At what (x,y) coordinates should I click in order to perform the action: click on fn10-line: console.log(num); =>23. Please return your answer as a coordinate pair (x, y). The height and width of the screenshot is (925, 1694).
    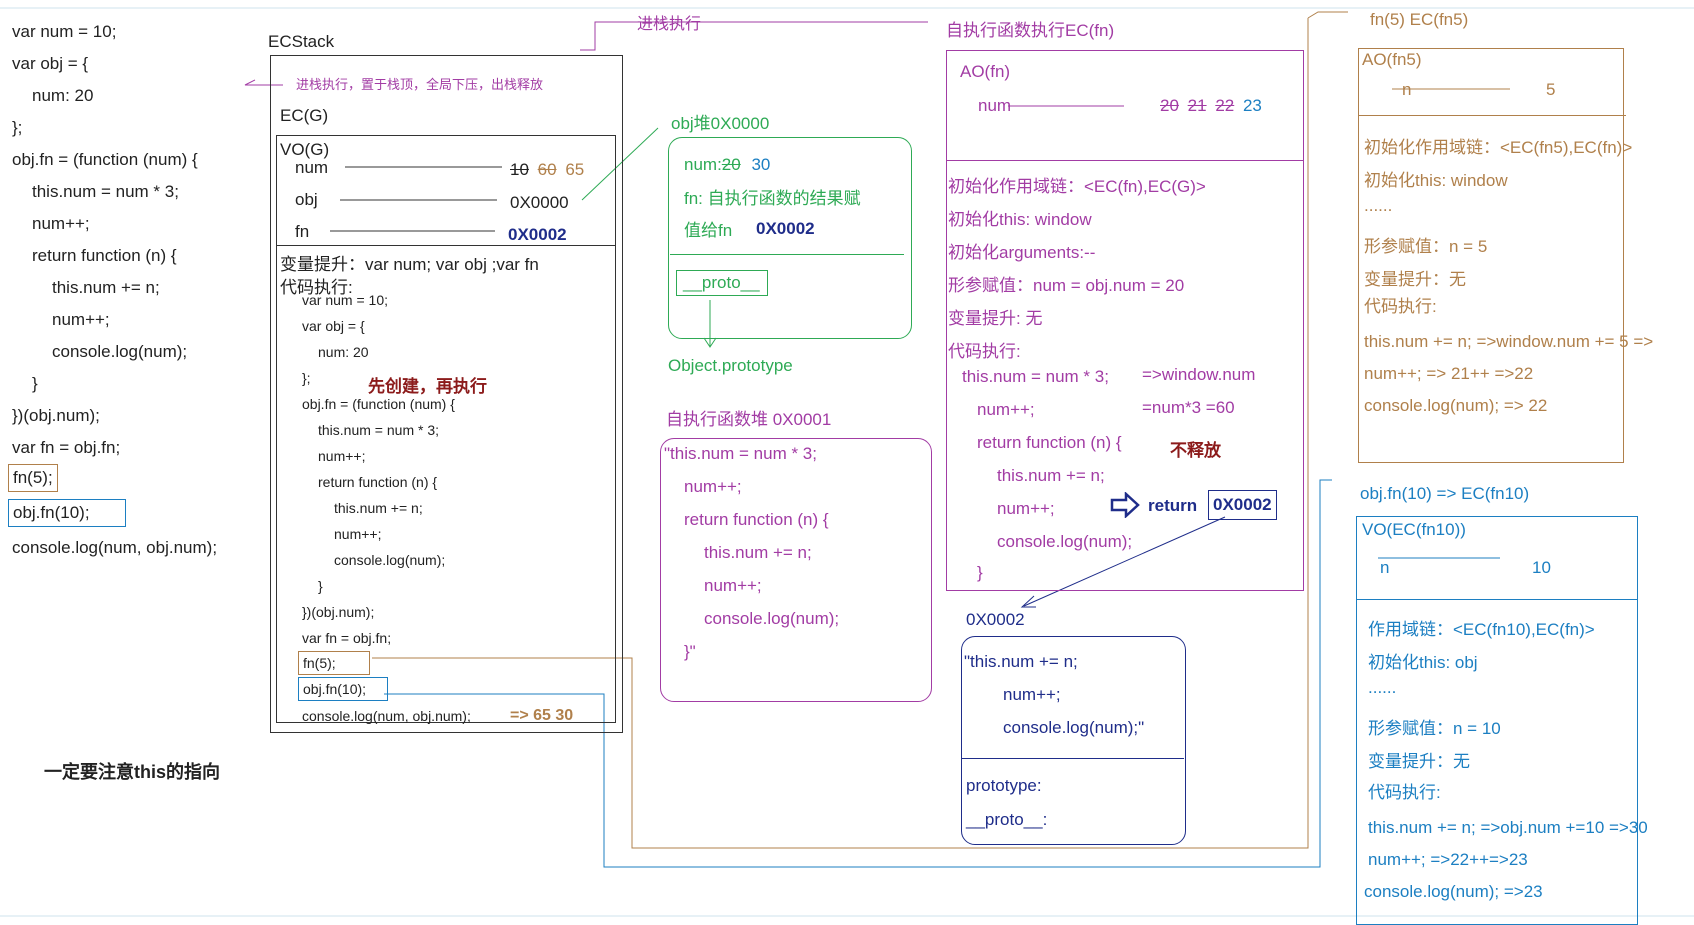
    Looking at the image, I should click on (1453, 891).